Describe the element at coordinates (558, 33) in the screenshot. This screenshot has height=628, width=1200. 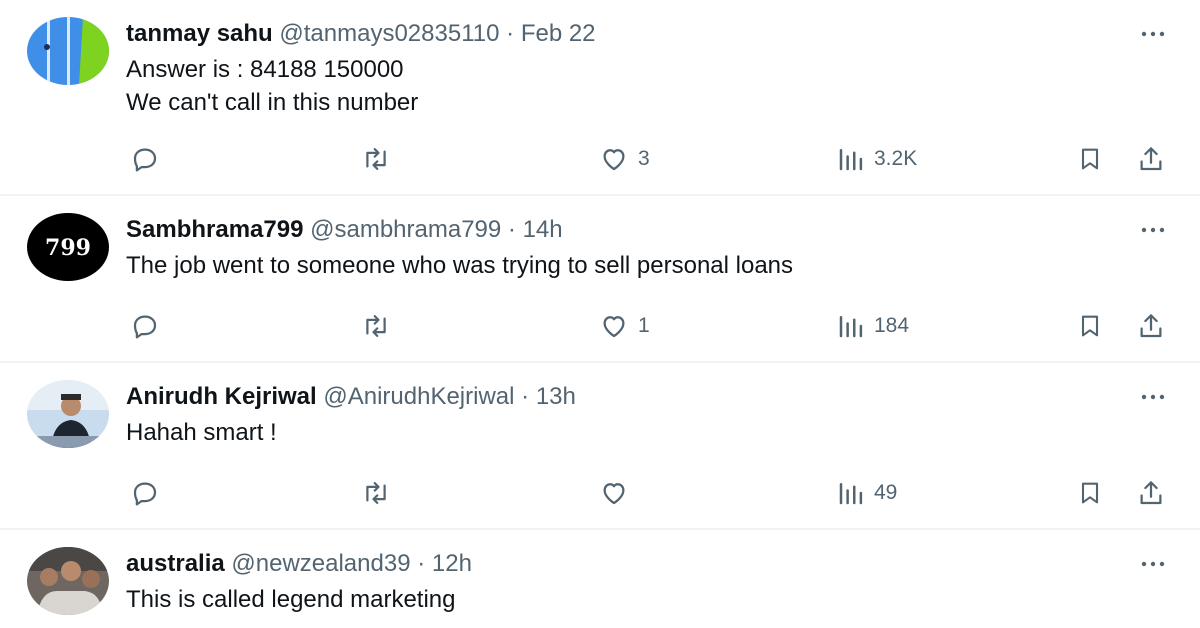
I see `timestamp: Feb 22` at that location.